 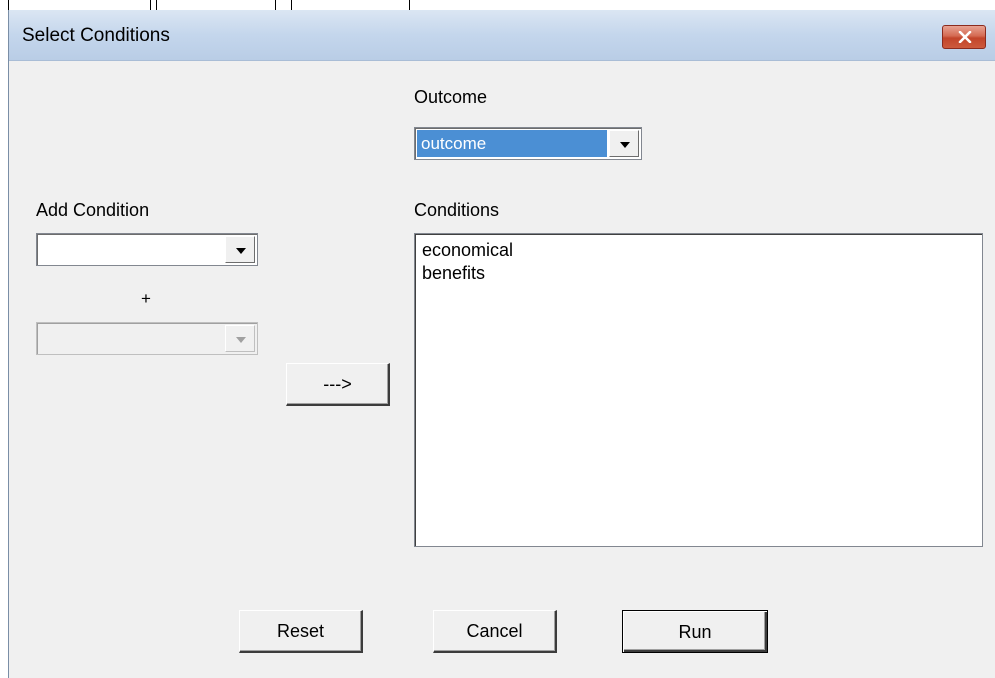 I want to click on cancel-button: Cancel, so click(x=495, y=631).